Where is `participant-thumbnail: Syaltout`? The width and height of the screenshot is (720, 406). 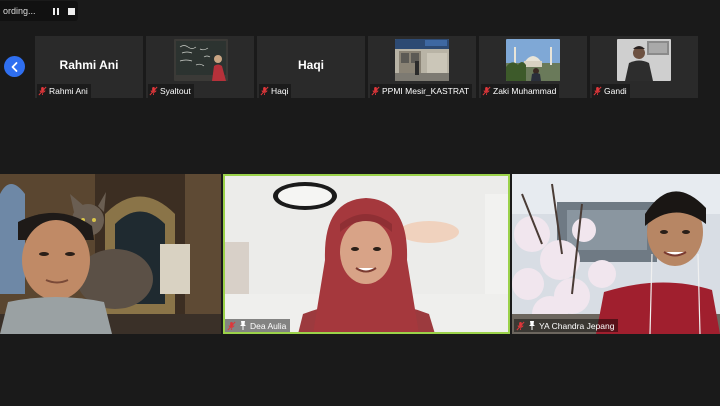 participant-thumbnail: Syaltout is located at coordinates (200, 67).